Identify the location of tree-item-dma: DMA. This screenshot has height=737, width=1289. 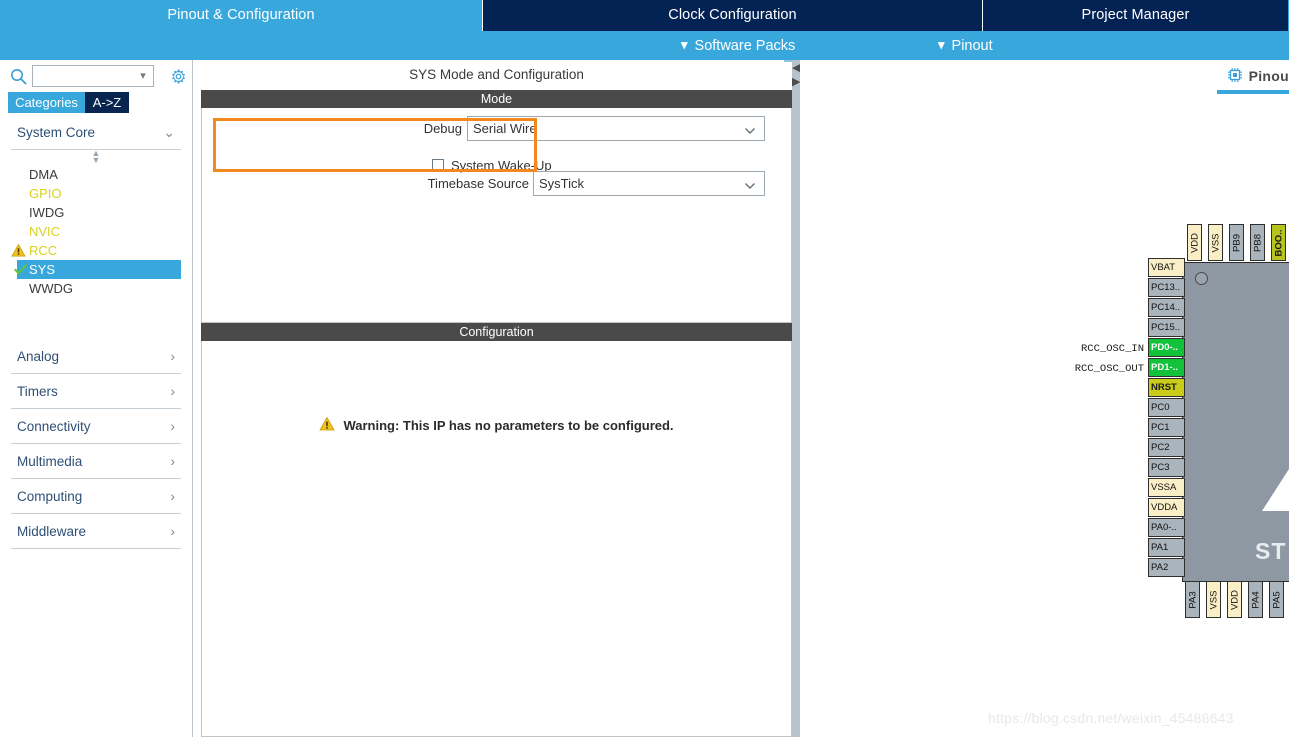
(96, 174).